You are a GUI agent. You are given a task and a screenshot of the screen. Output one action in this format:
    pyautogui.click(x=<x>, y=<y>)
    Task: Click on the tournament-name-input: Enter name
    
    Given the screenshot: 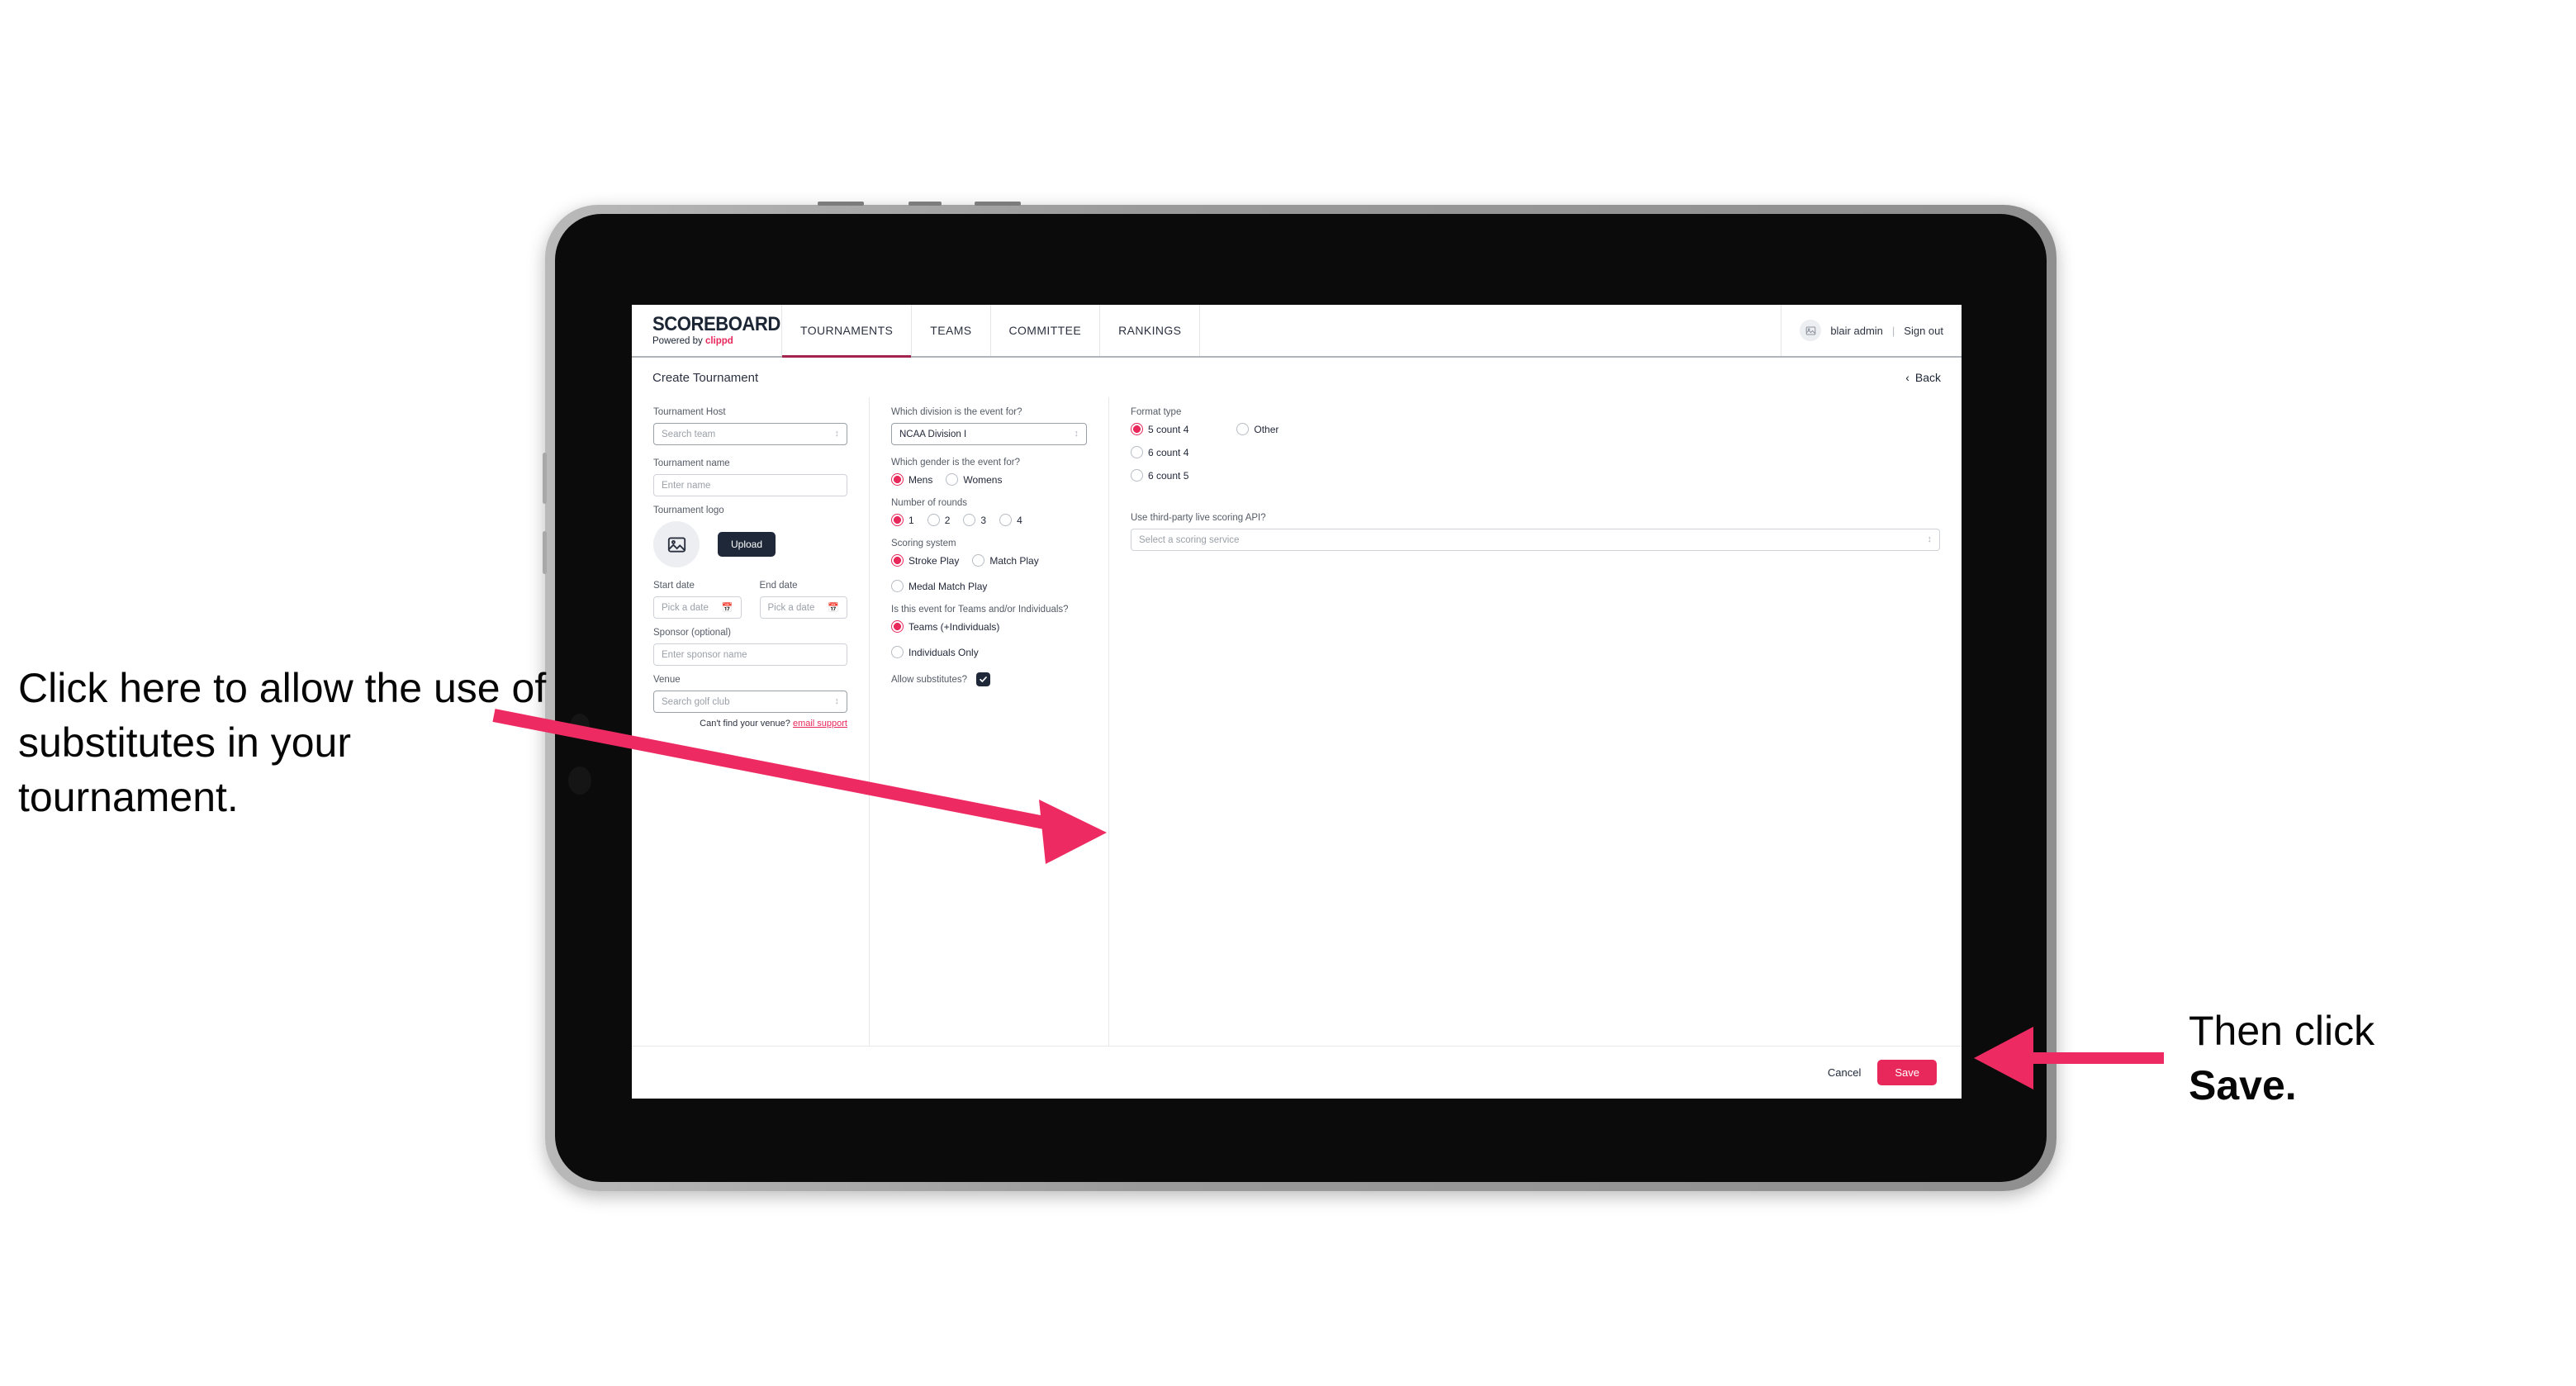 What is the action you would take?
    pyautogui.click(x=750, y=485)
    